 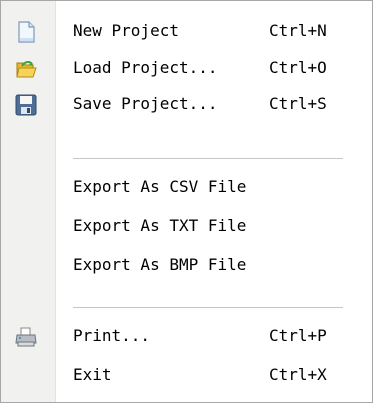 What do you see at coordinates (26, 32) in the screenshot?
I see `new-document-icon` at bounding box center [26, 32].